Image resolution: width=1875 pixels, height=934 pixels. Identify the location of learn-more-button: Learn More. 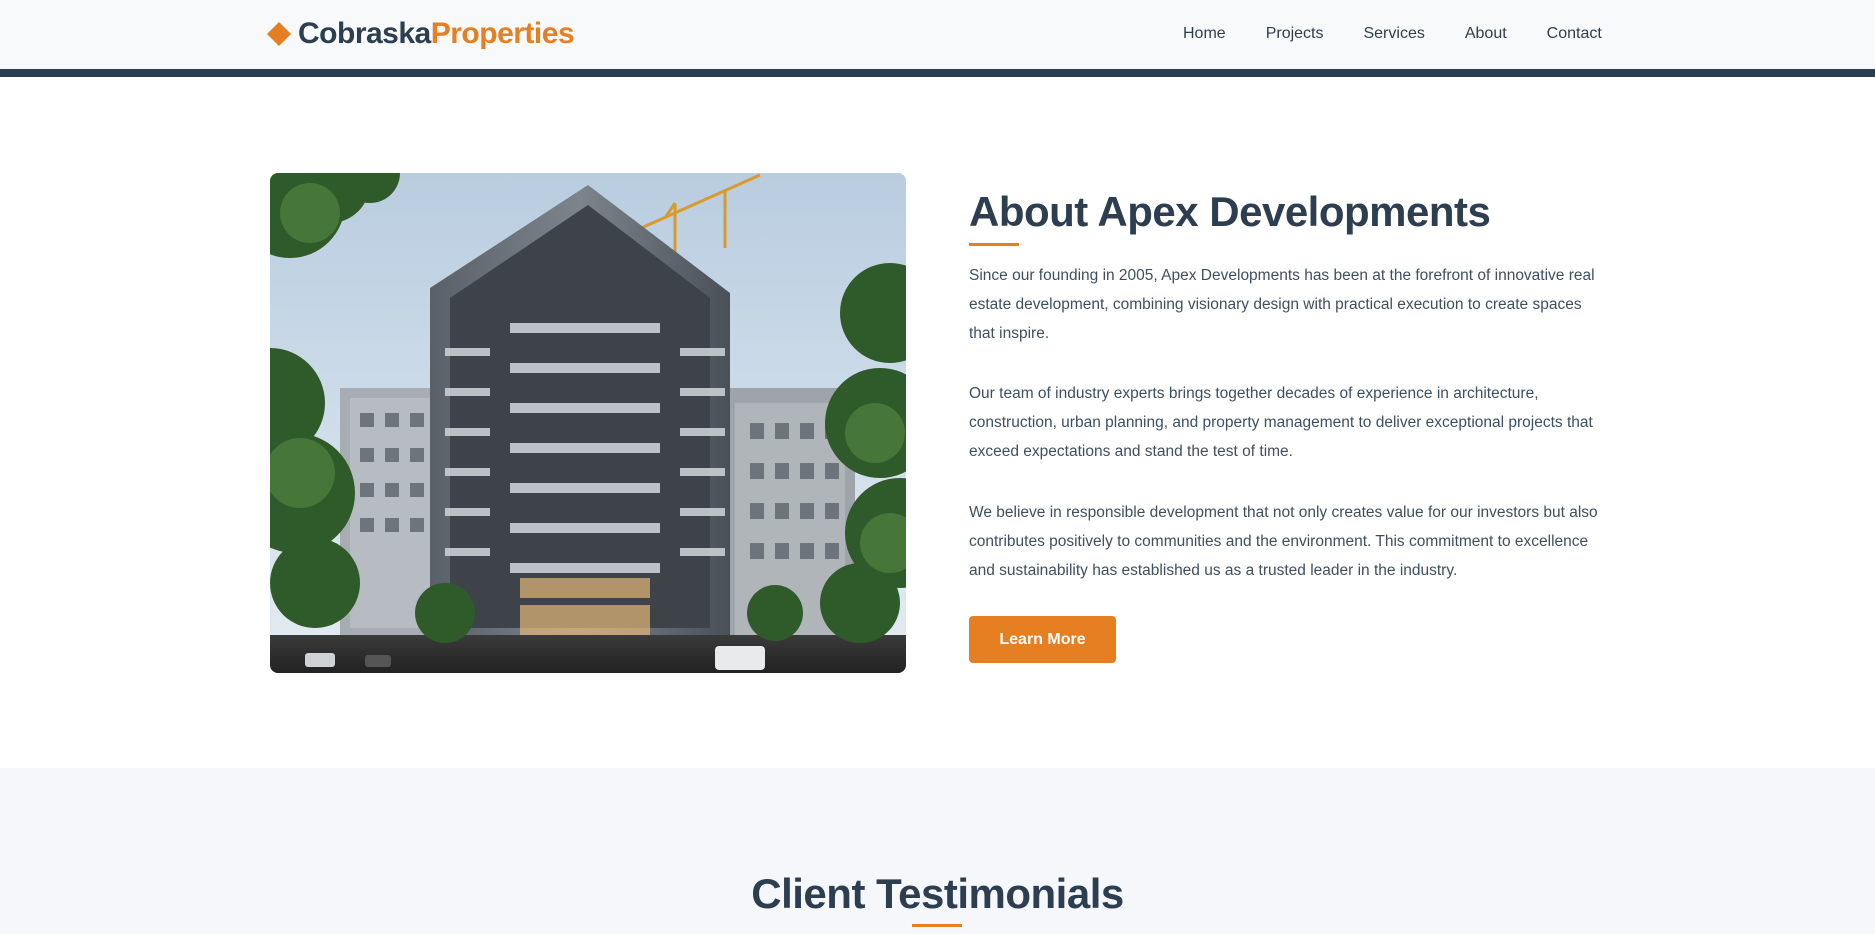
(1042, 639).